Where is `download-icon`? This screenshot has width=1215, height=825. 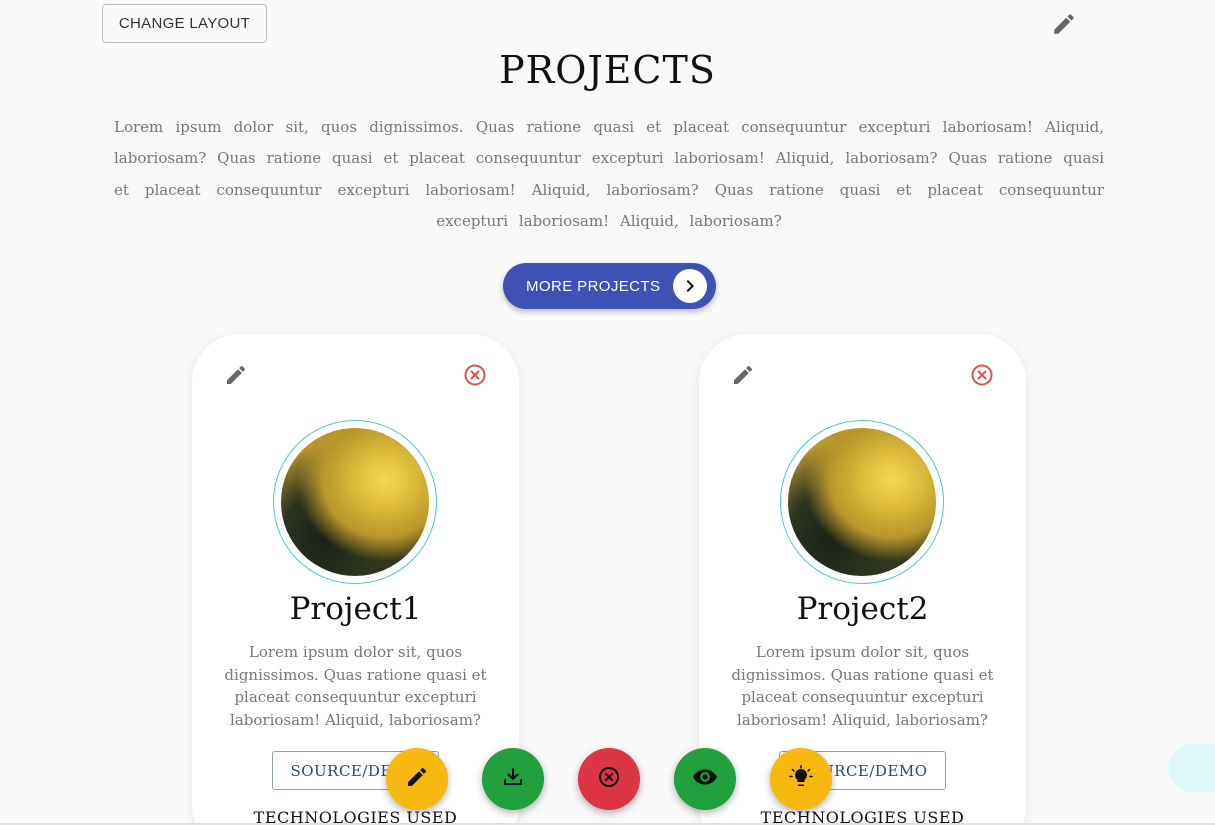
download-icon is located at coordinates (513, 779).